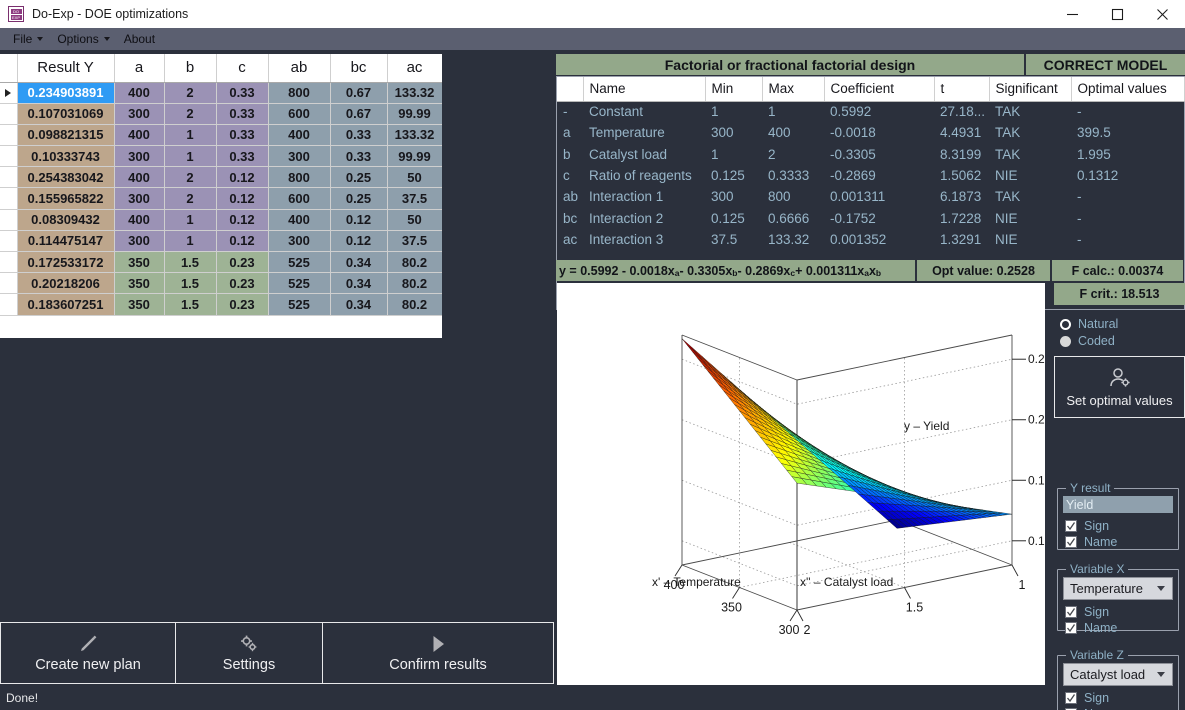  What do you see at coordinates (961, 217) in the screenshot?
I see `cell-t: 1.7228` at bounding box center [961, 217].